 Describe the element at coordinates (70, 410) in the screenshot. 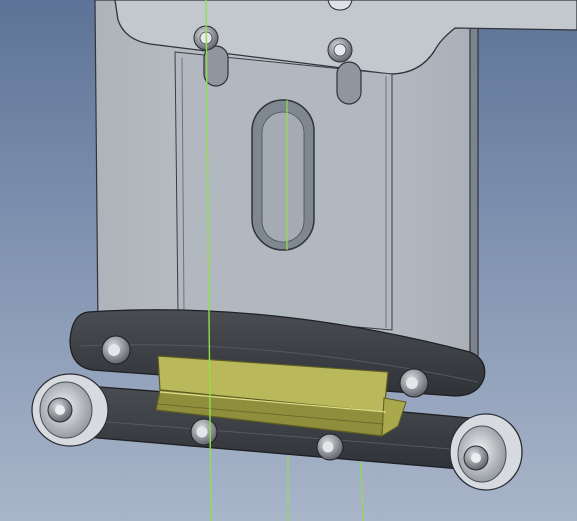

I see `roller-left` at that location.